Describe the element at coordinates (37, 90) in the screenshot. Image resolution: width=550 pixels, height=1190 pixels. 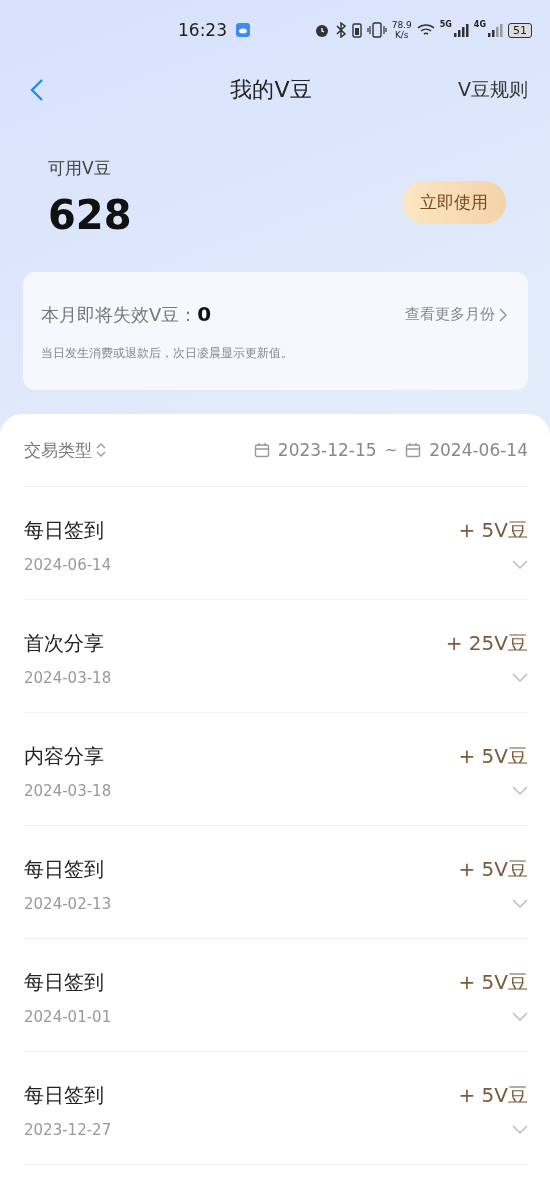
I see `back-icon` at that location.